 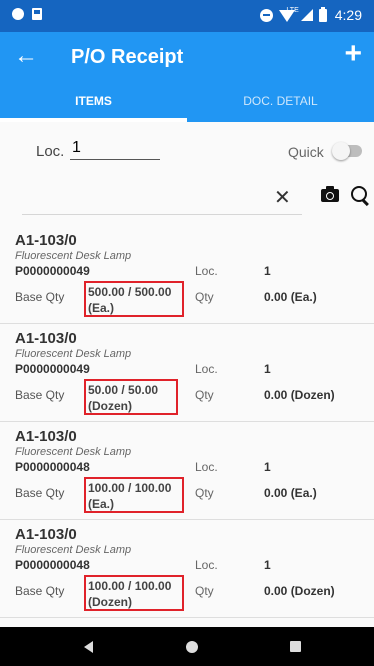 What do you see at coordinates (353, 54) in the screenshot?
I see `add-plus-icon: +` at bounding box center [353, 54].